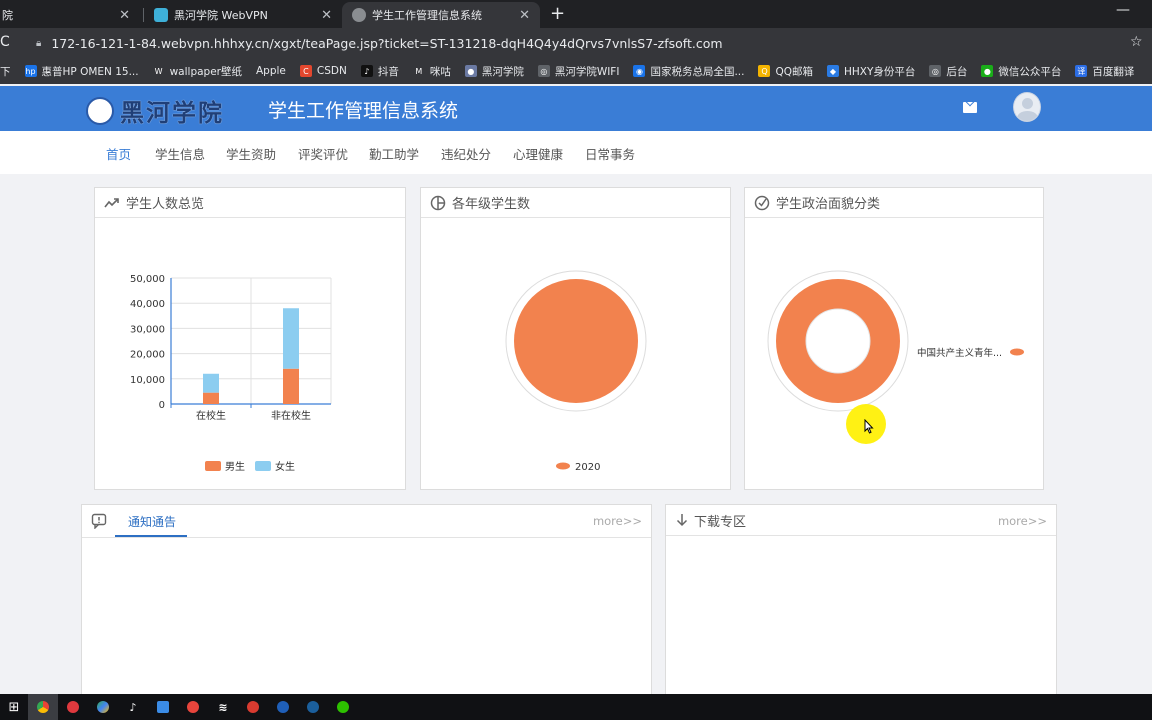  Describe the element at coordinates (253, 707) in the screenshot. I see `red-app-taskbar-icon` at that location.